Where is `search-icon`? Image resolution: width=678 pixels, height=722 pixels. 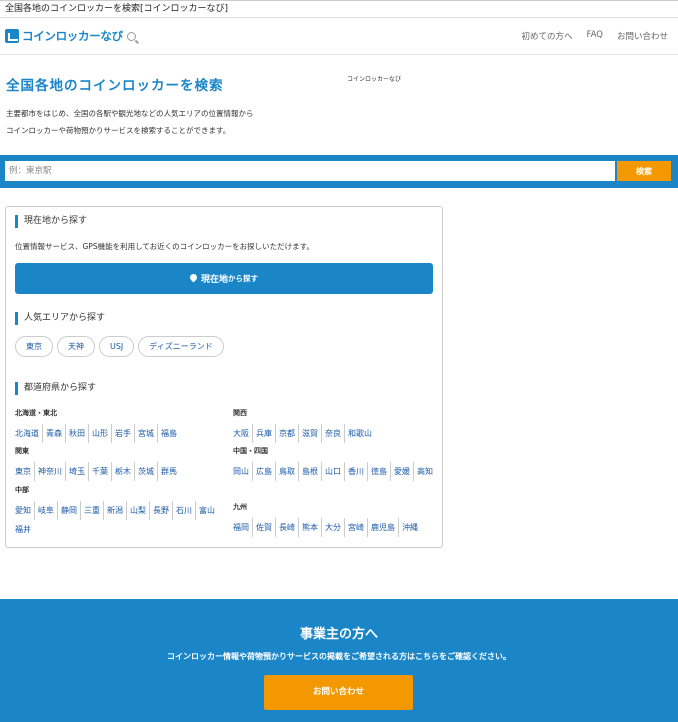
search-icon is located at coordinates (131, 36).